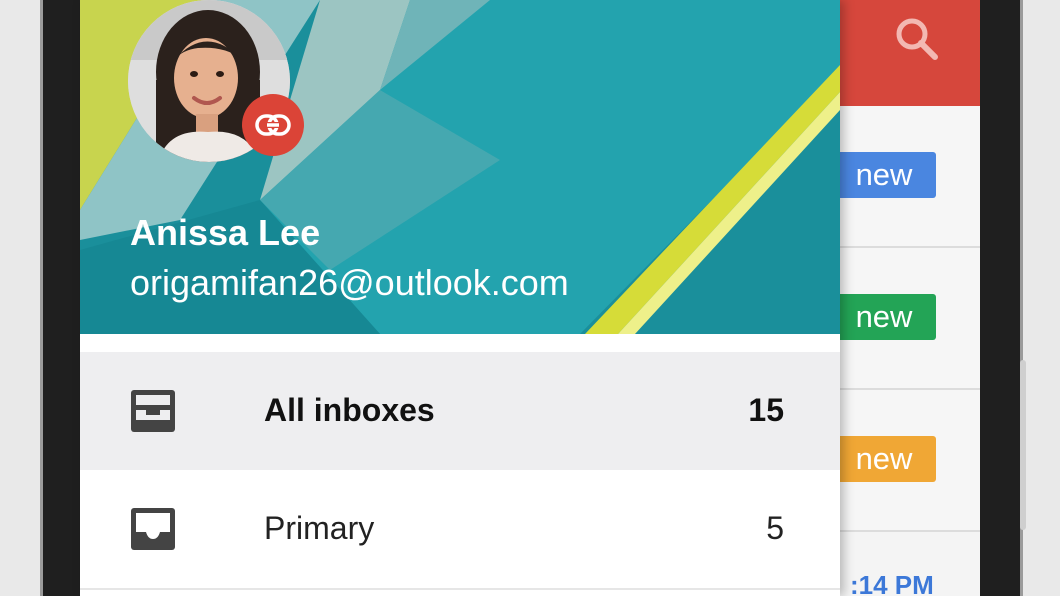  What do you see at coordinates (1023, 445) in the screenshot?
I see `phone-side-button` at bounding box center [1023, 445].